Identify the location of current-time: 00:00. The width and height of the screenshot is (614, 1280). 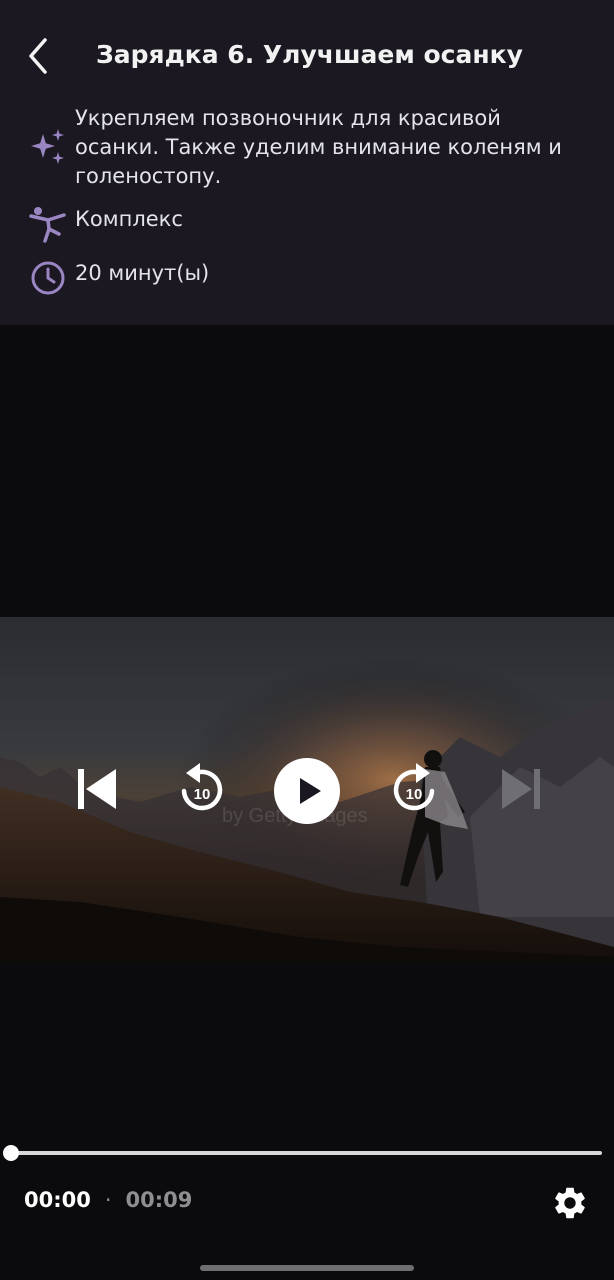
(57, 1200).